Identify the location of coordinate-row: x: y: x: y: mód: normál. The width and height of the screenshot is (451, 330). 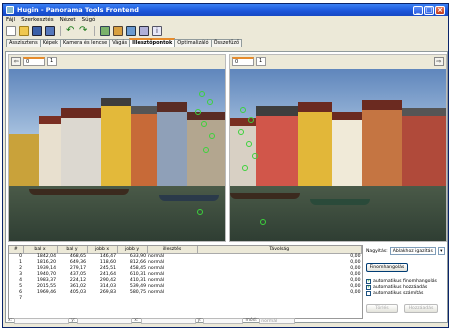
(185, 320).